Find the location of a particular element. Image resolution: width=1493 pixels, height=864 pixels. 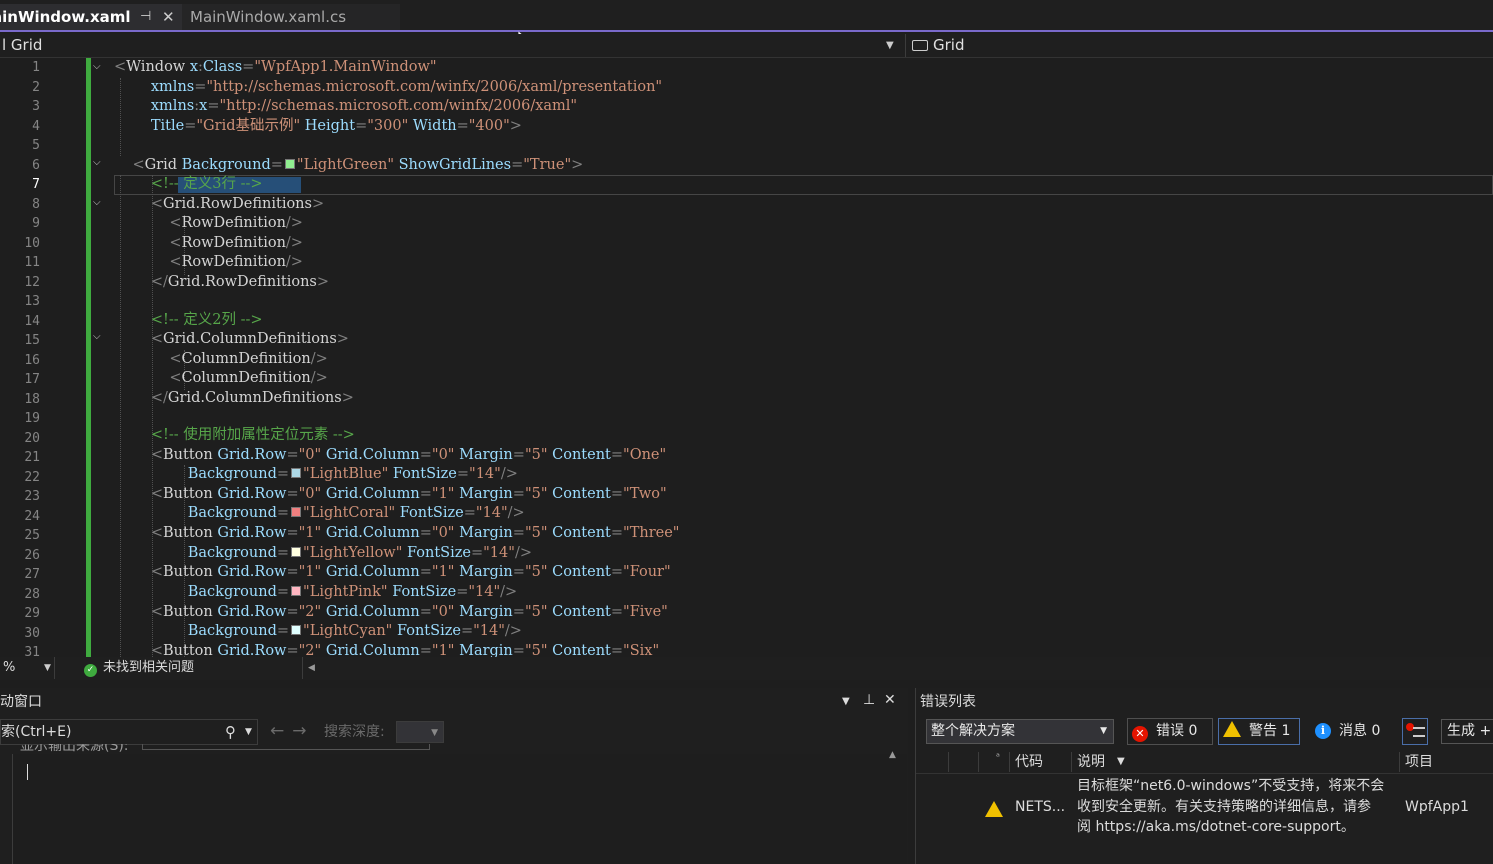

search-depth-label: 搜索深度: is located at coordinates (354, 732).